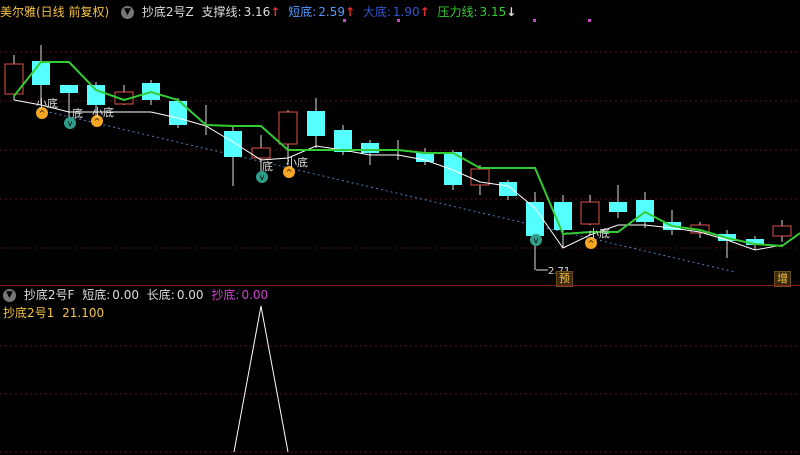 This screenshot has height=455, width=800. What do you see at coordinates (125, 295) in the screenshot?
I see `short-bottom-value: 0.00` at bounding box center [125, 295].